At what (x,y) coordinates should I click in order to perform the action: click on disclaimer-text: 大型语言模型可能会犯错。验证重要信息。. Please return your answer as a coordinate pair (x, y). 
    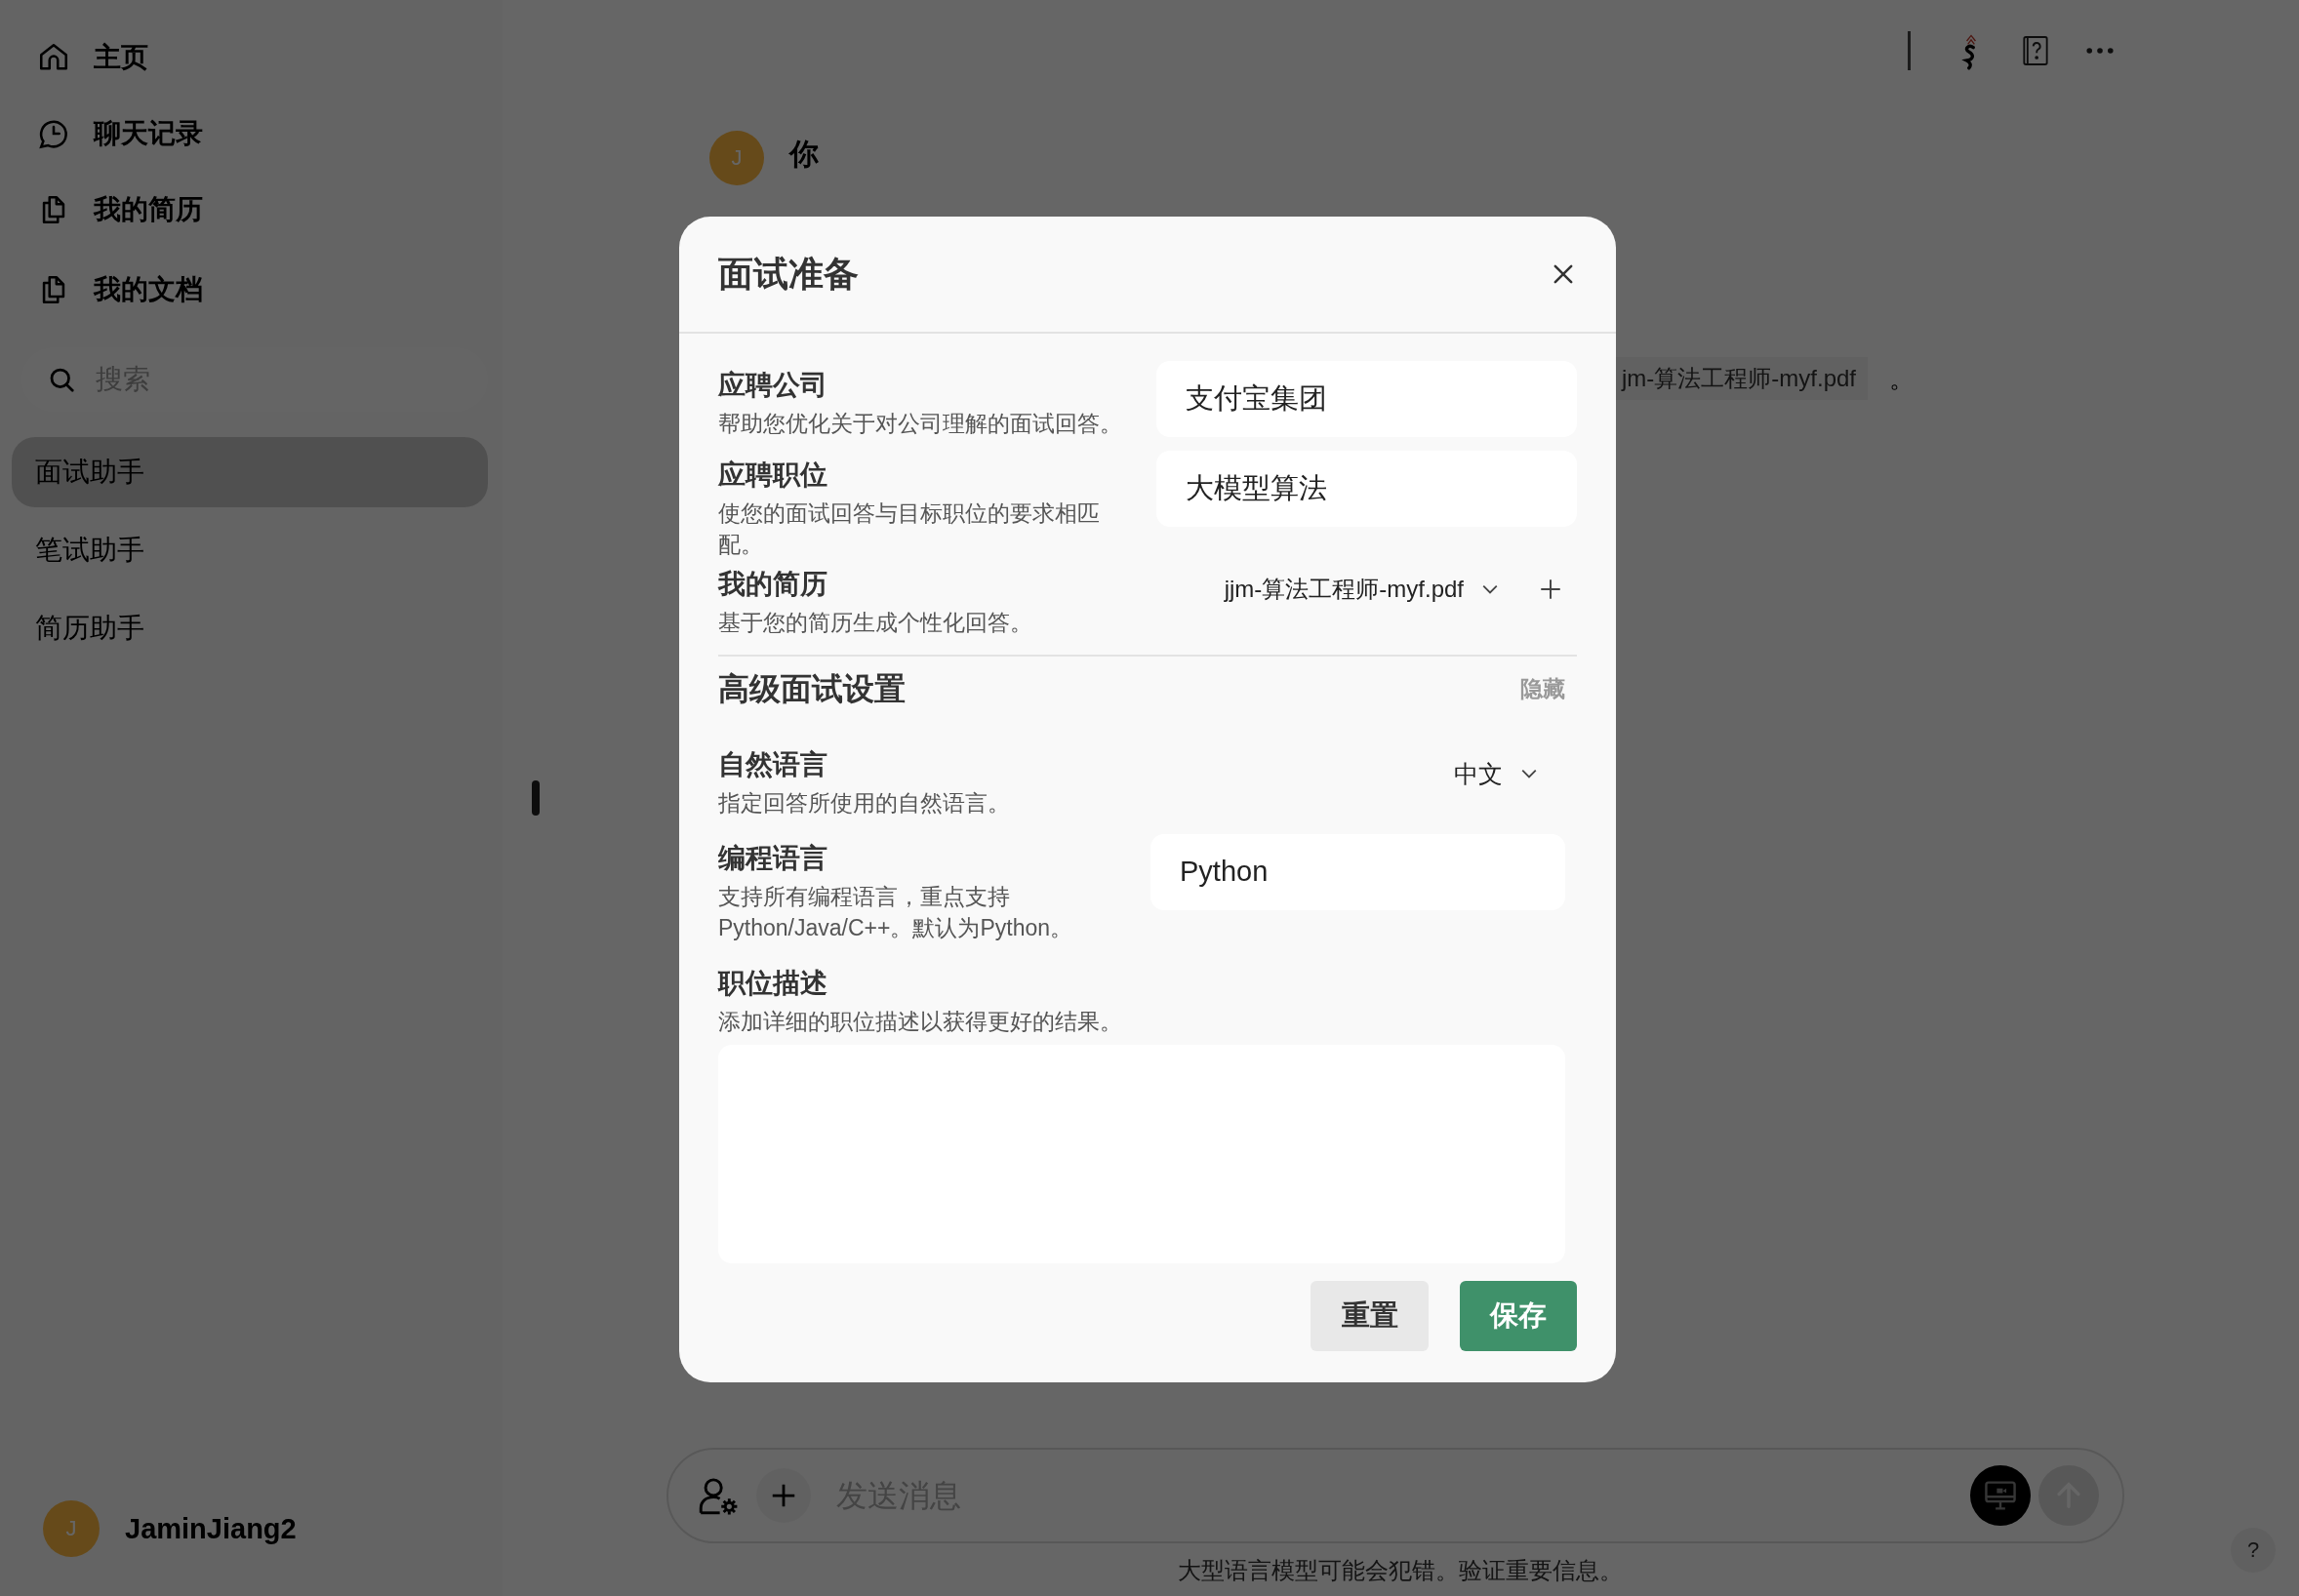
    Looking at the image, I should click on (1400, 1571).